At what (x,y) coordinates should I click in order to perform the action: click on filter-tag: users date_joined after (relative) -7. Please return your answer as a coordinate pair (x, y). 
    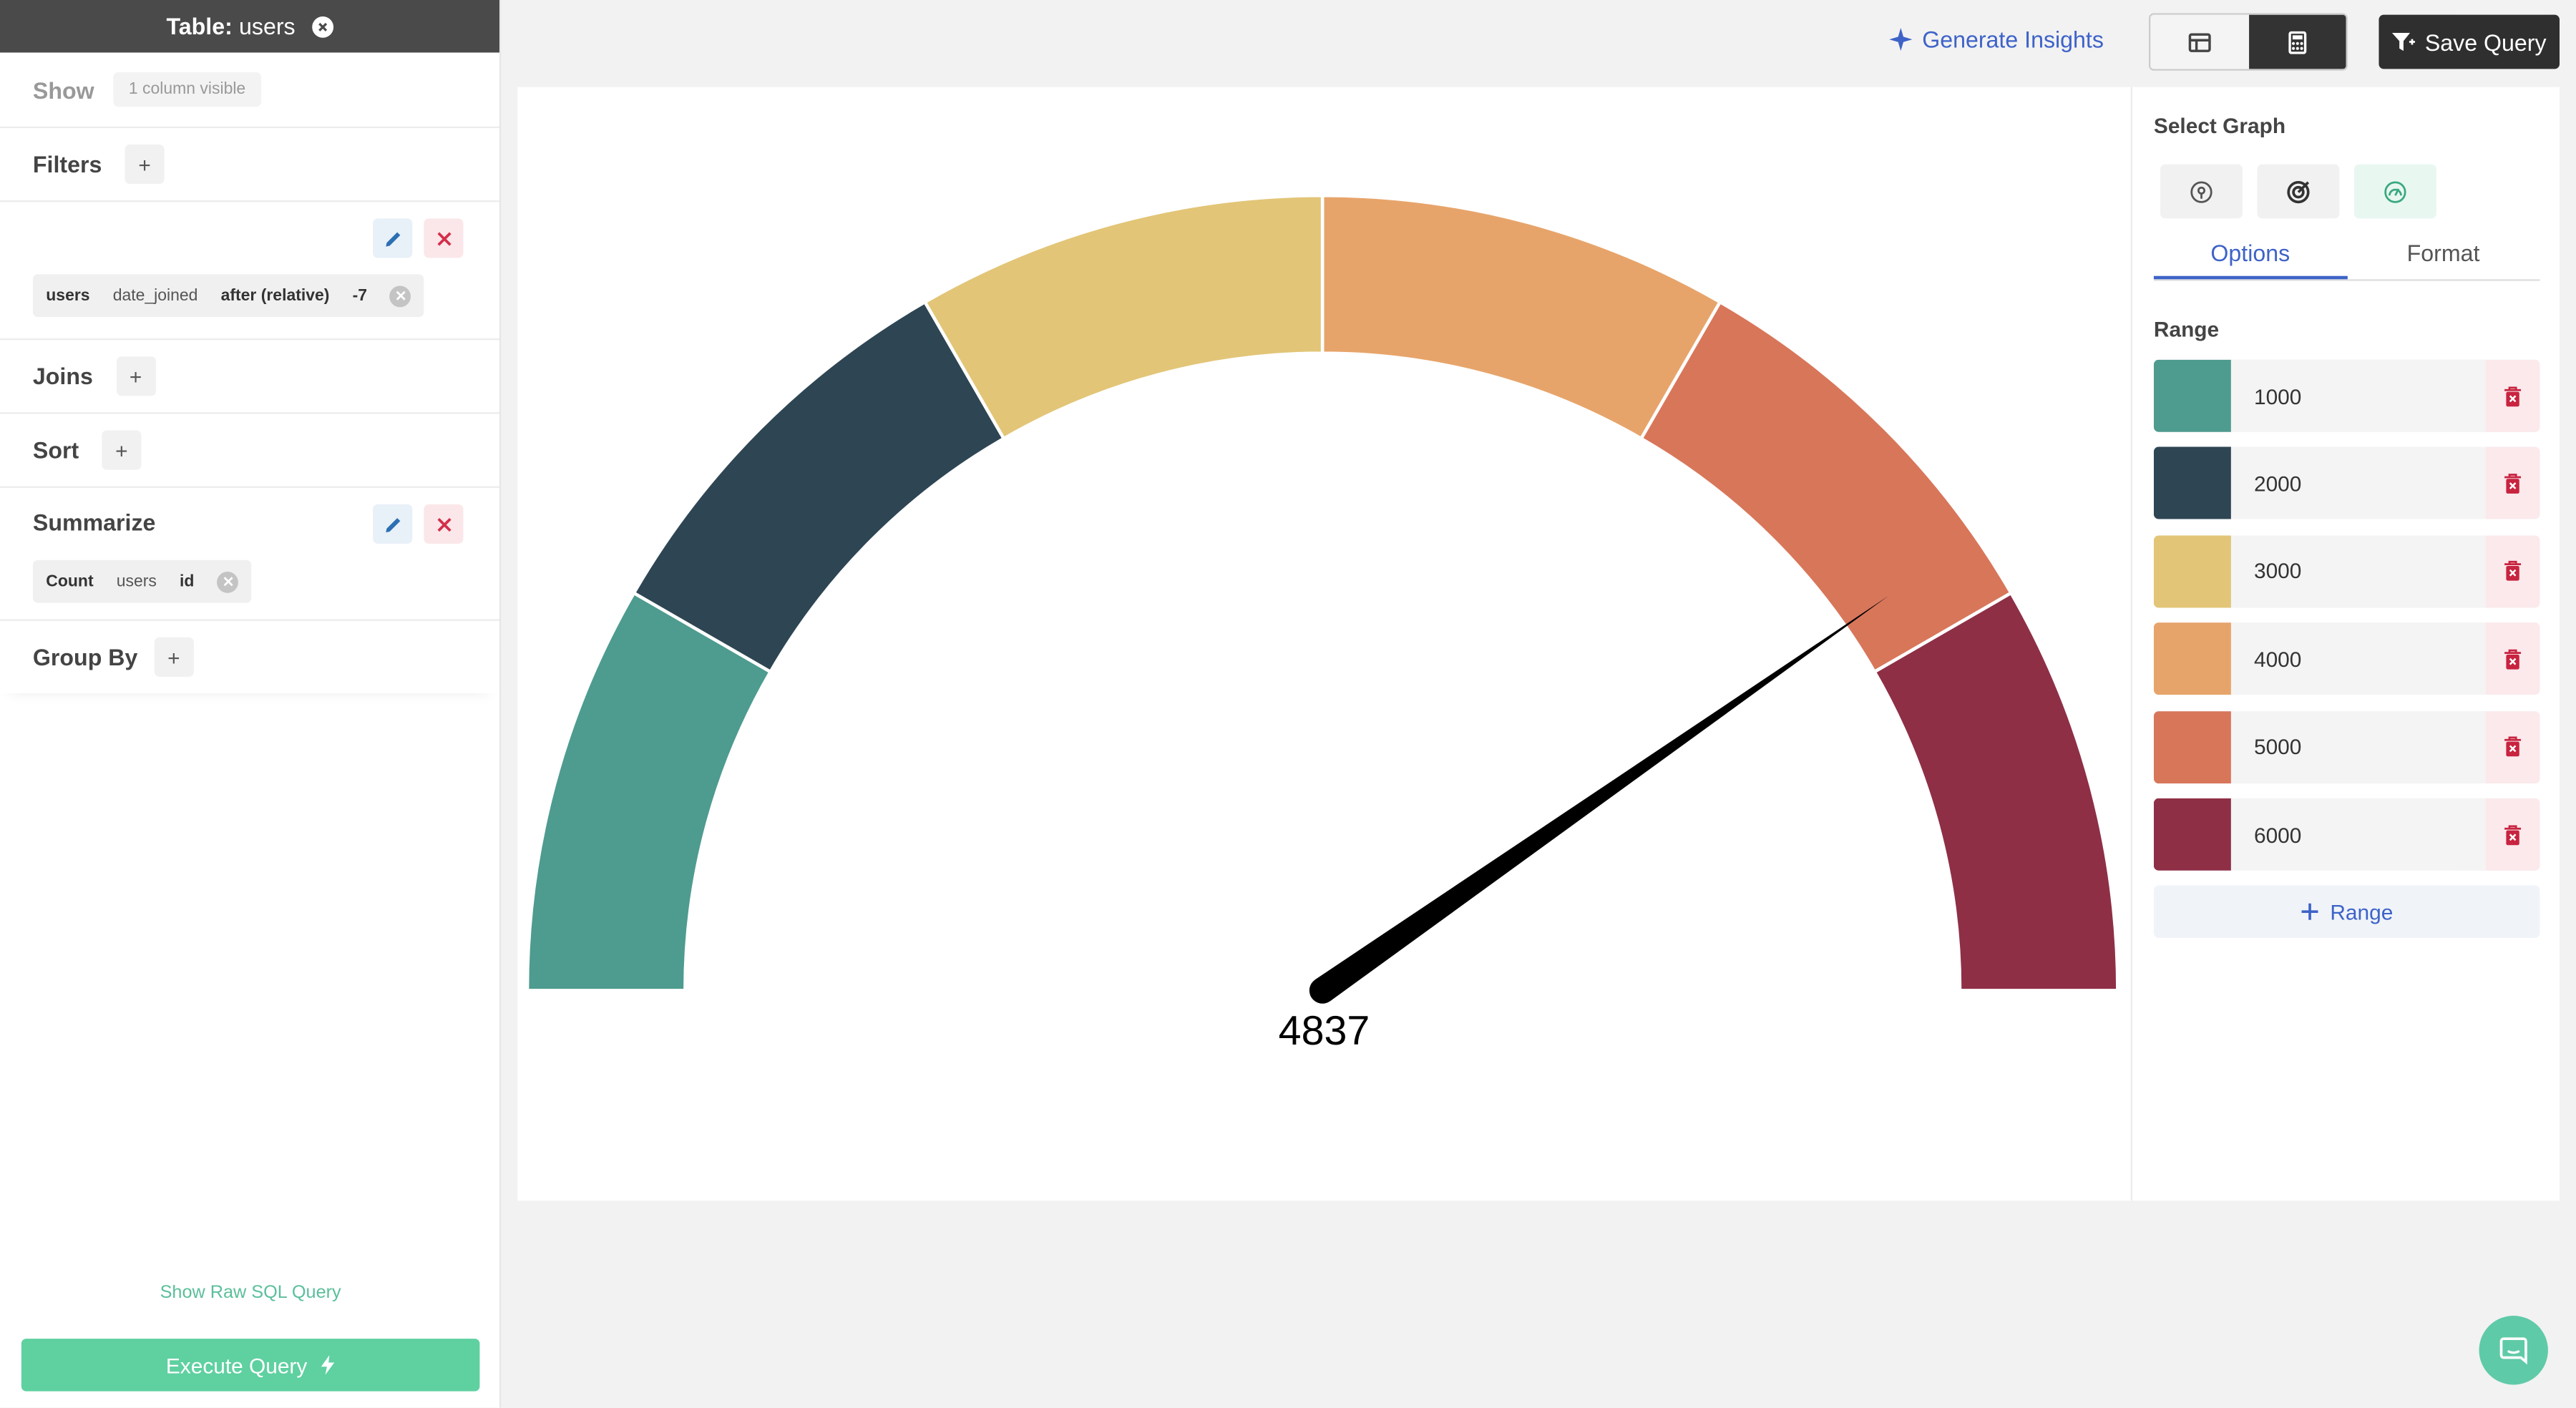
    Looking at the image, I should click on (228, 296).